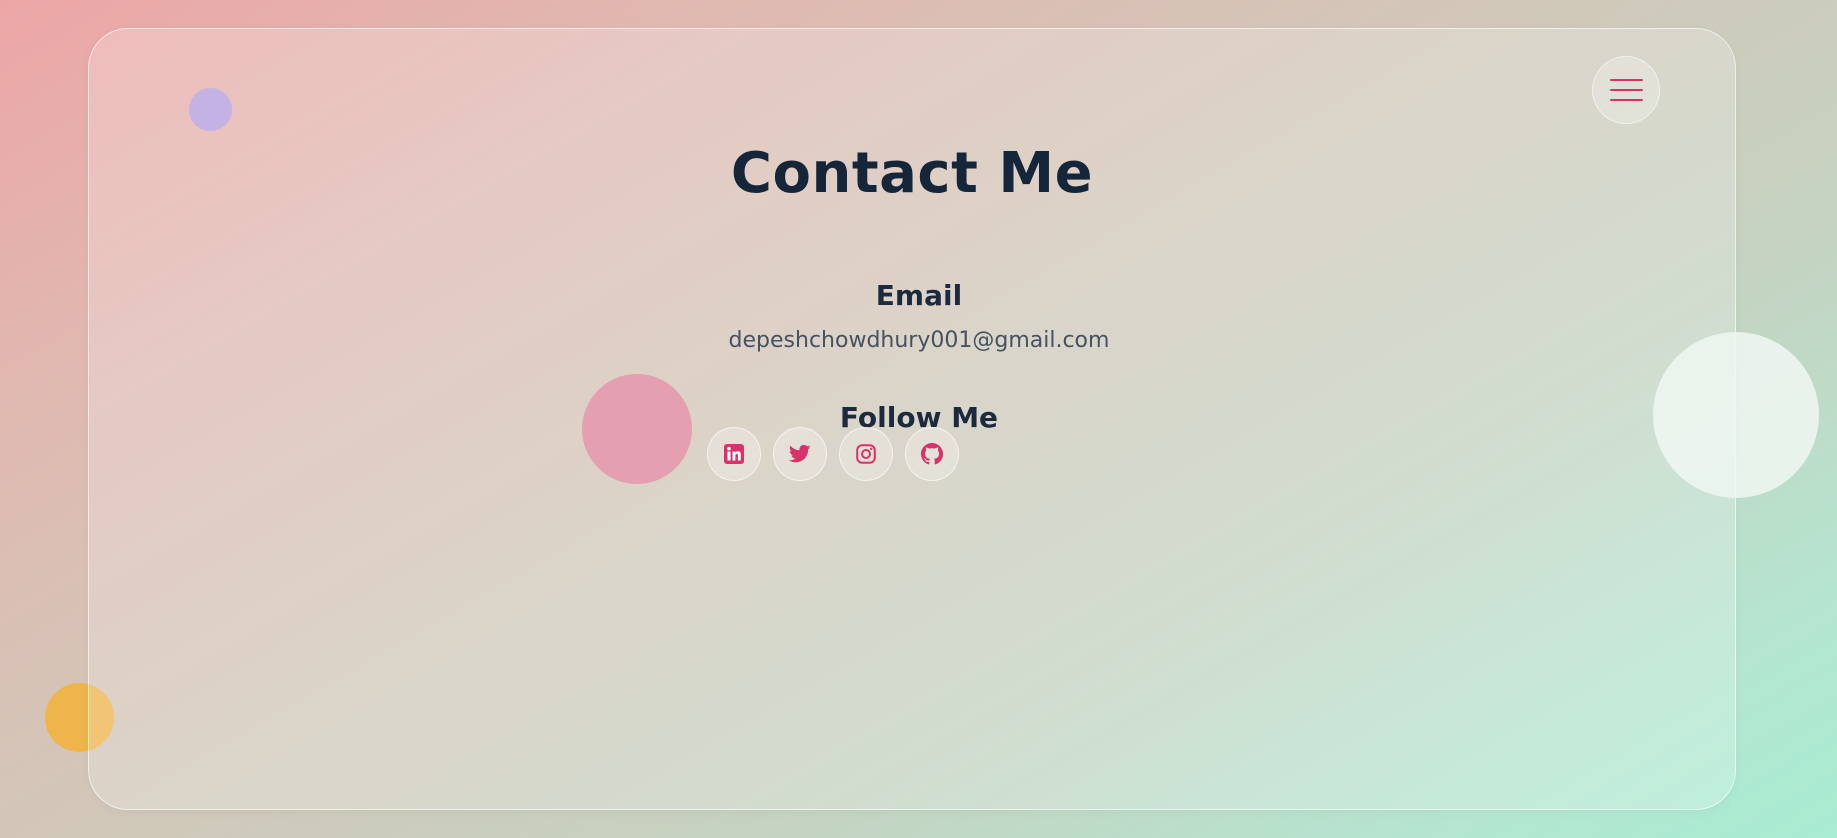  I want to click on instagram-icon, so click(866, 454).